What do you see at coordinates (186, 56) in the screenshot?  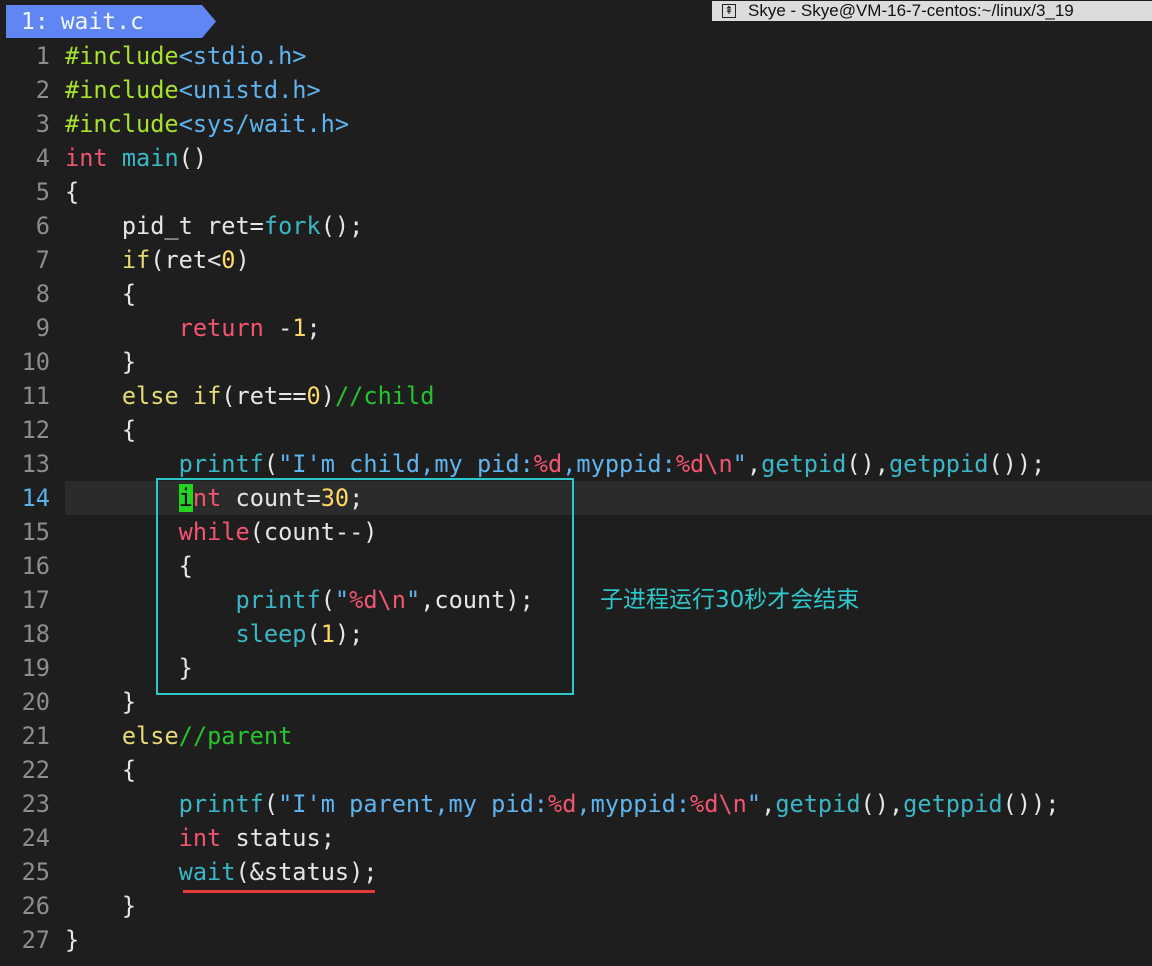 I see `line-text: #include<stdio.h>` at bounding box center [186, 56].